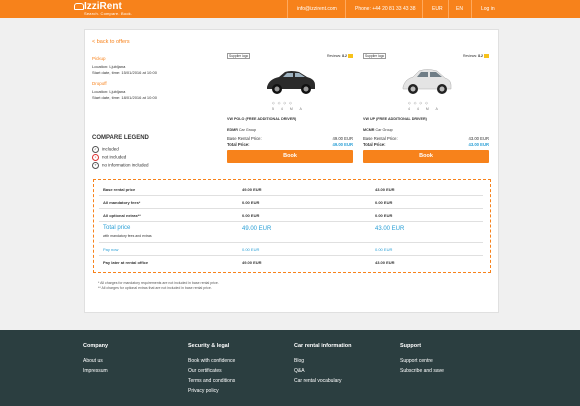  What do you see at coordinates (96, 346) in the screenshot?
I see `footer-heading-company: Company` at bounding box center [96, 346].